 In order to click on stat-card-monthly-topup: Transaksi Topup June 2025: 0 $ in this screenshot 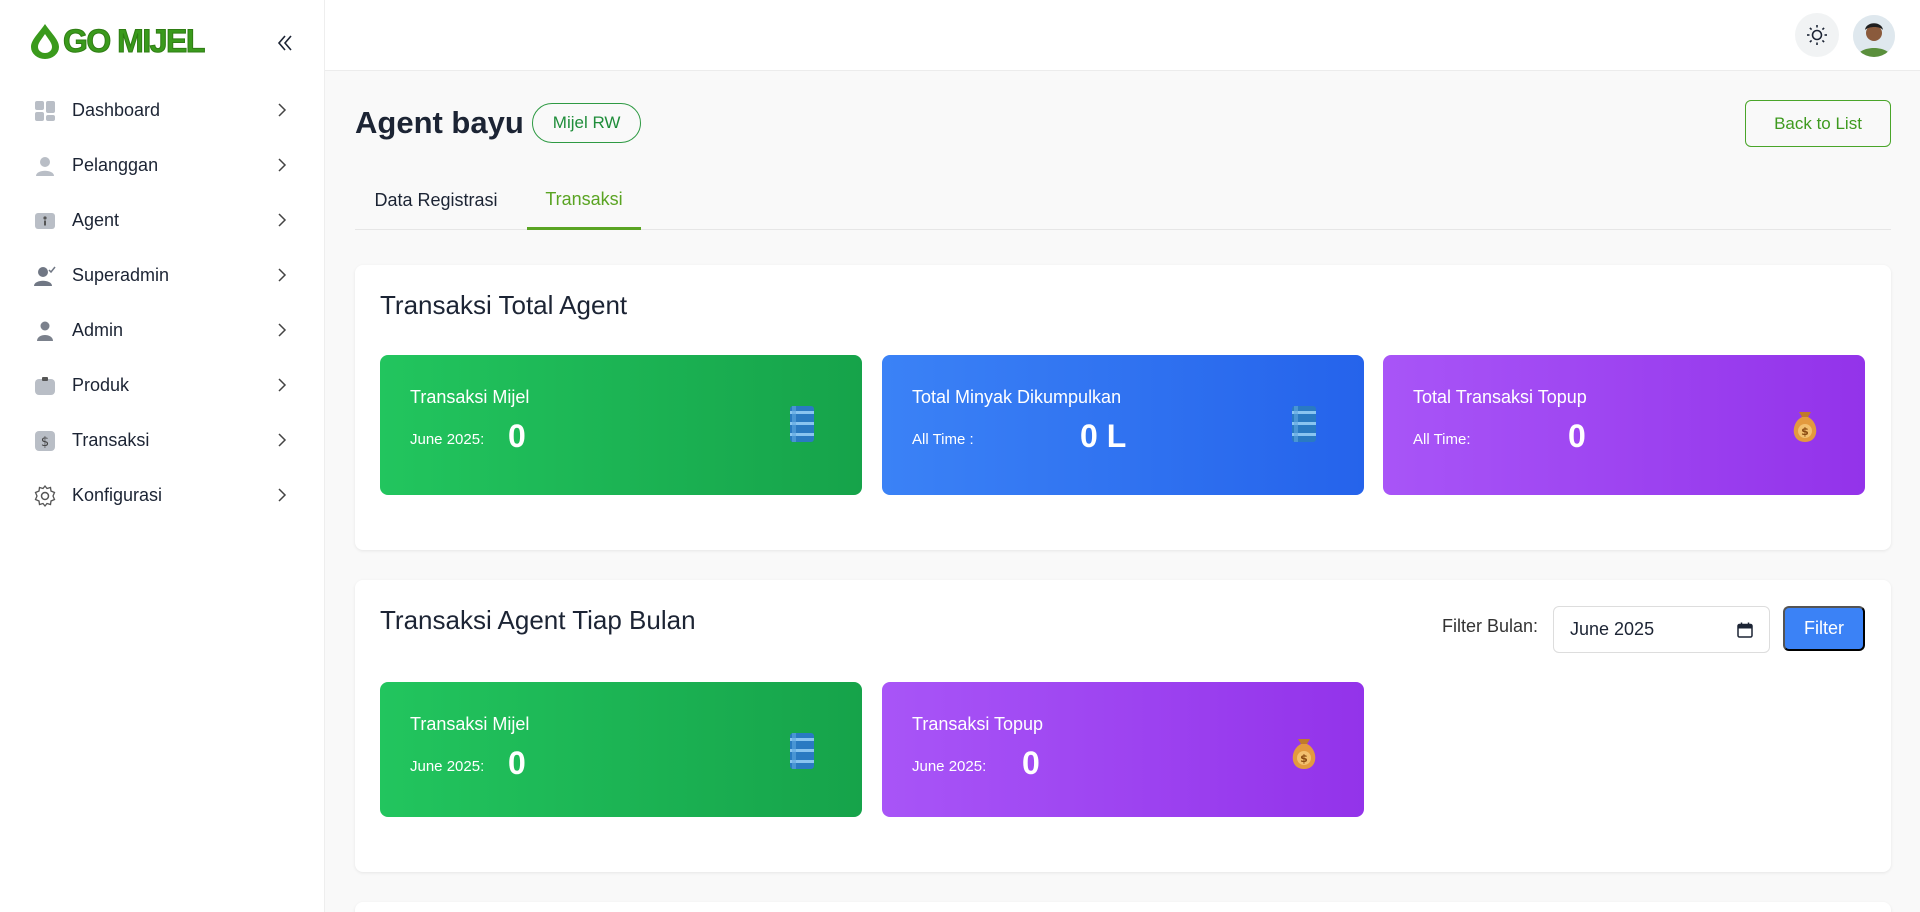, I will do `click(1123, 749)`.